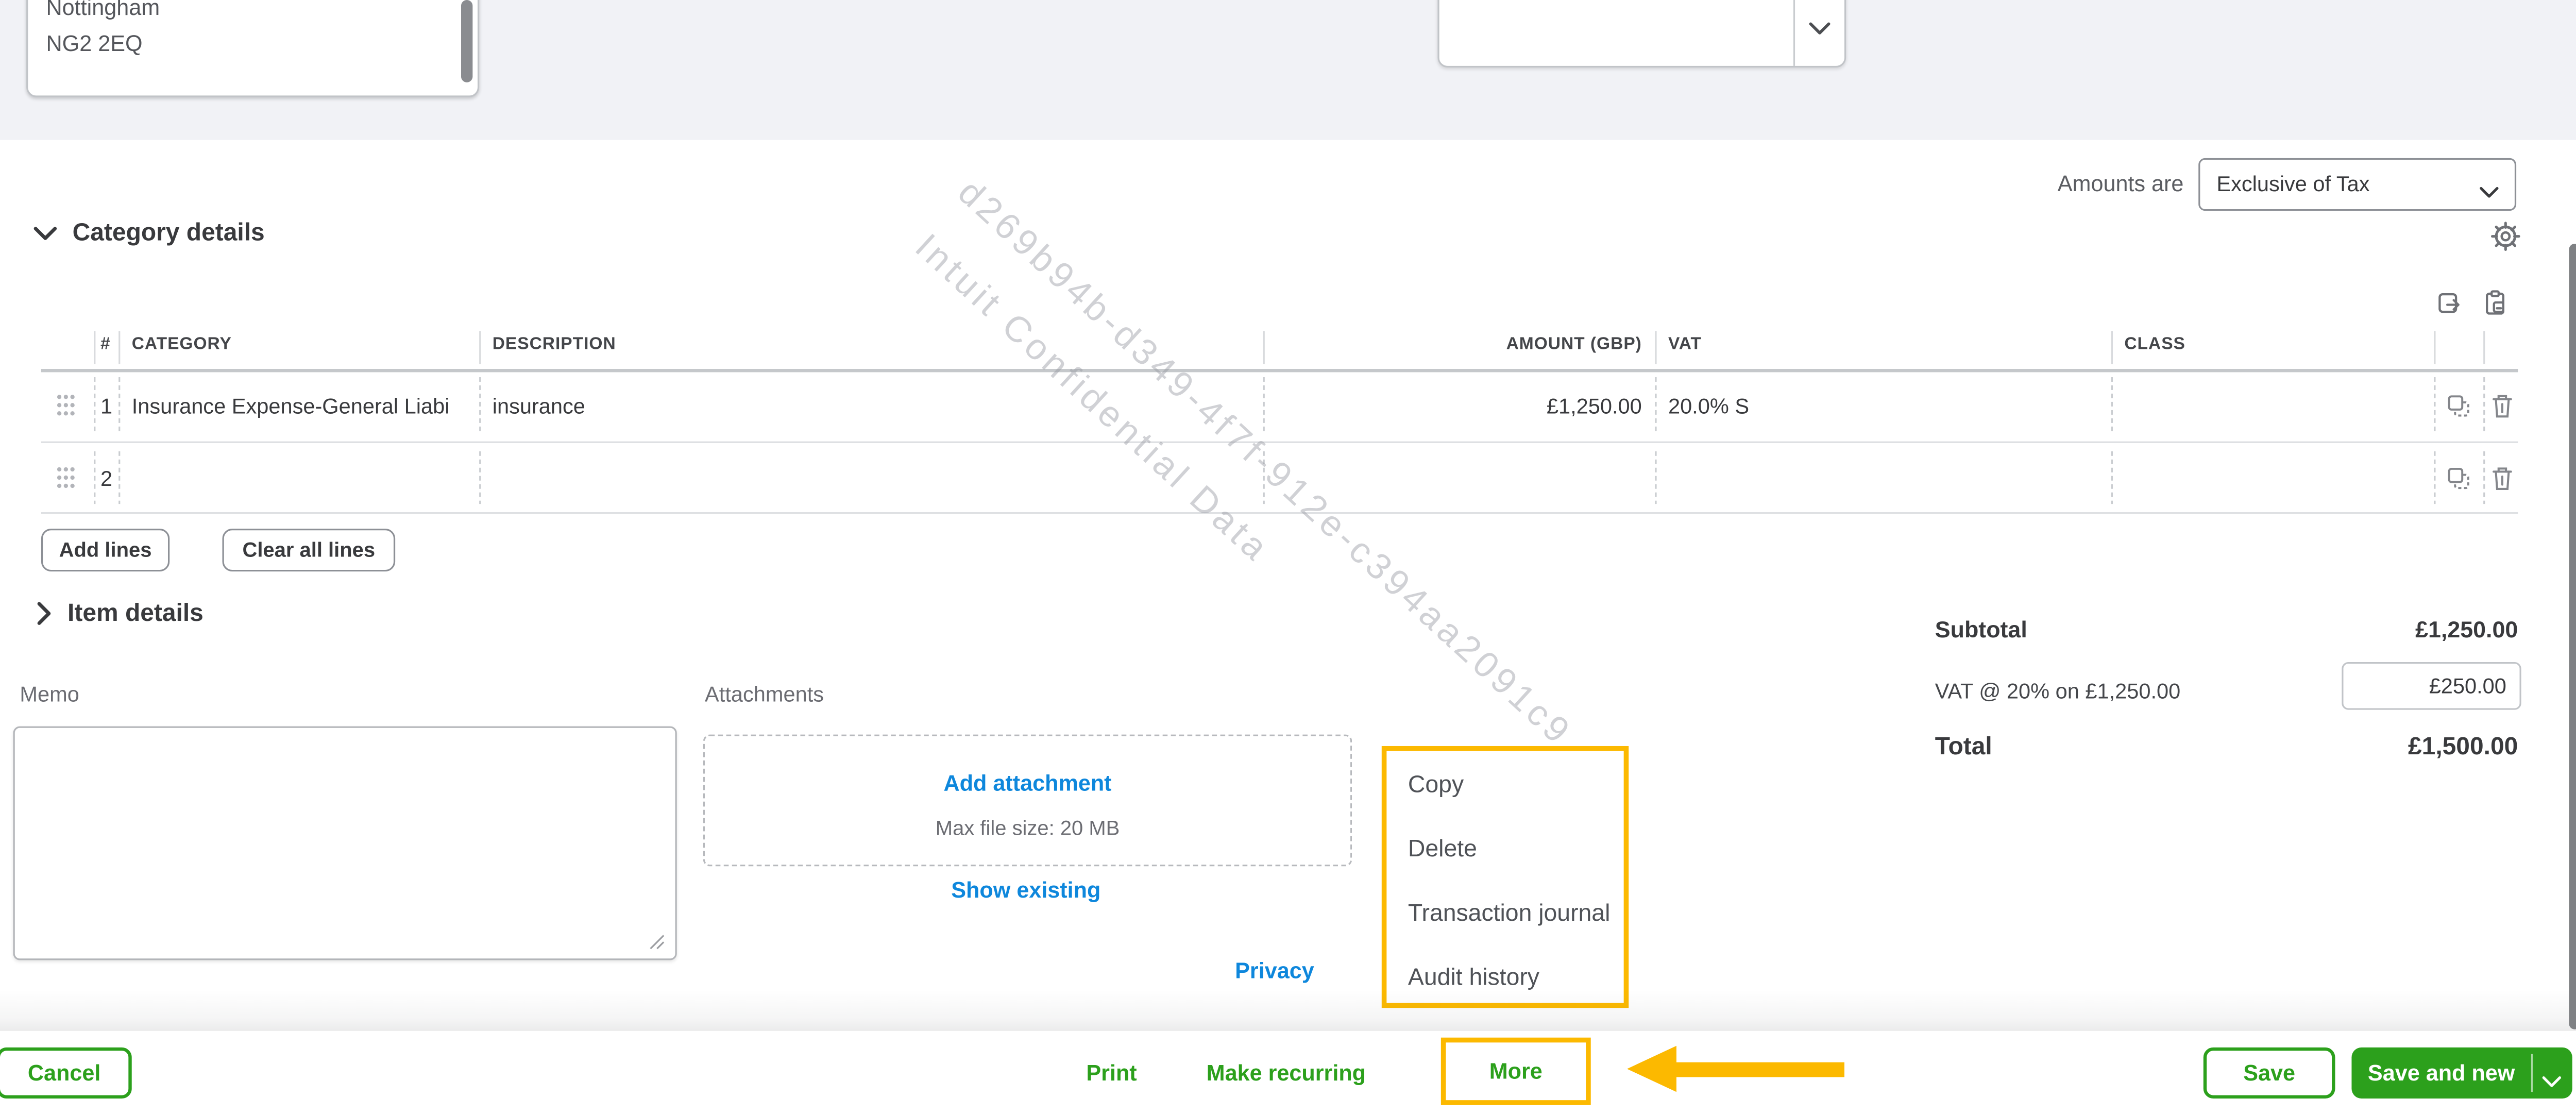 Image resolution: width=2576 pixels, height=1115 pixels. What do you see at coordinates (657, 940) in the screenshot?
I see `resize-grip-icon` at bounding box center [657, 940].